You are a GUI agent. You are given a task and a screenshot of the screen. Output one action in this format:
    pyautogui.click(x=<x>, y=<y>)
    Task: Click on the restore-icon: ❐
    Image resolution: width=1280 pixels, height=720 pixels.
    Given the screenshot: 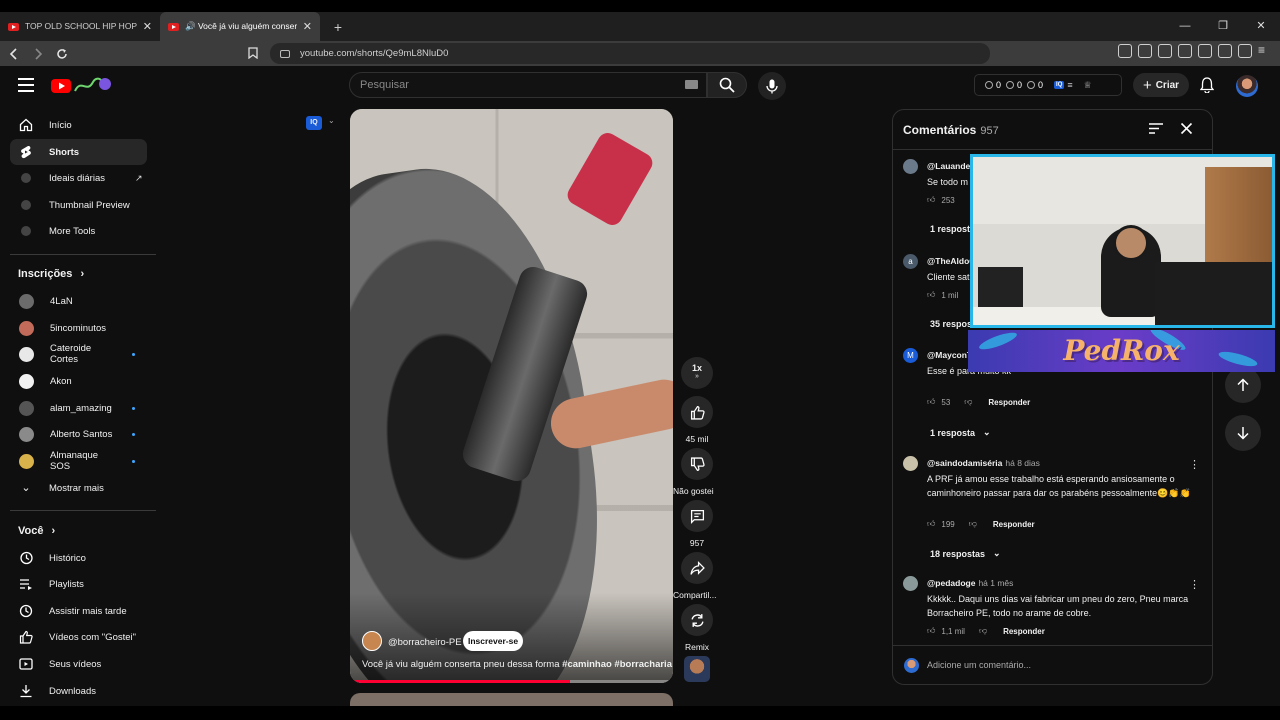 What is the action you would take?
    pyautogui.click(x=1223, y=26)
    